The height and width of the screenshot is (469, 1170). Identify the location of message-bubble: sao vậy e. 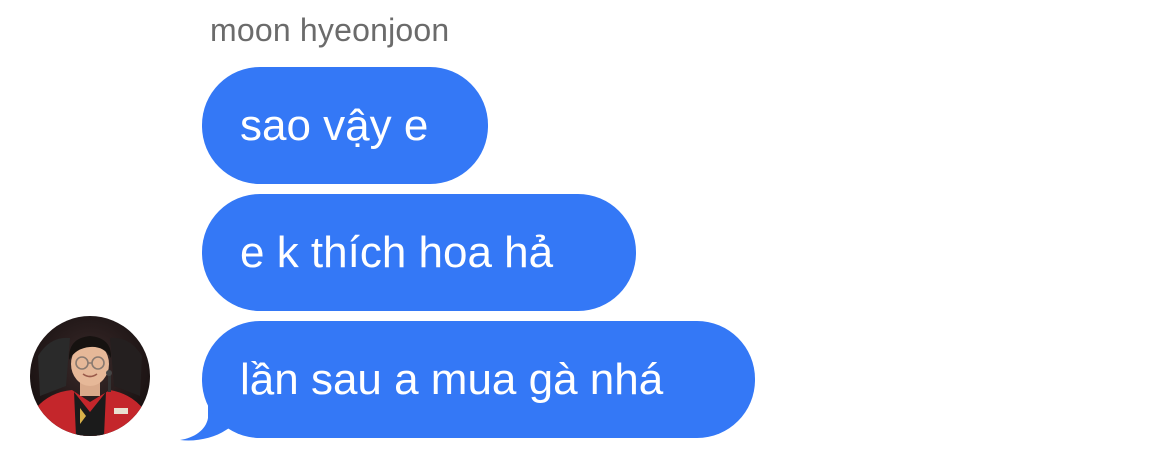
(345, 125).